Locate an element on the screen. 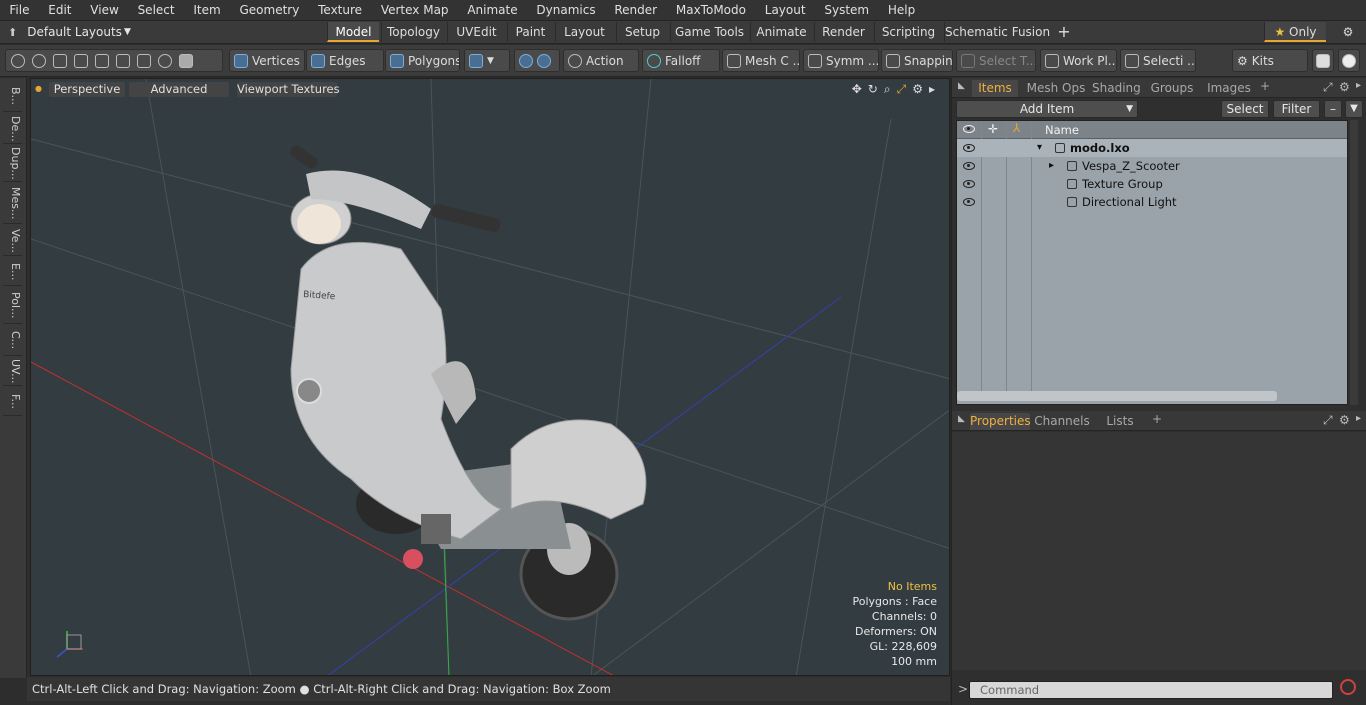 The image size is (1366, 705). snapping-button: Snapping is located at coordinates (917, 60).